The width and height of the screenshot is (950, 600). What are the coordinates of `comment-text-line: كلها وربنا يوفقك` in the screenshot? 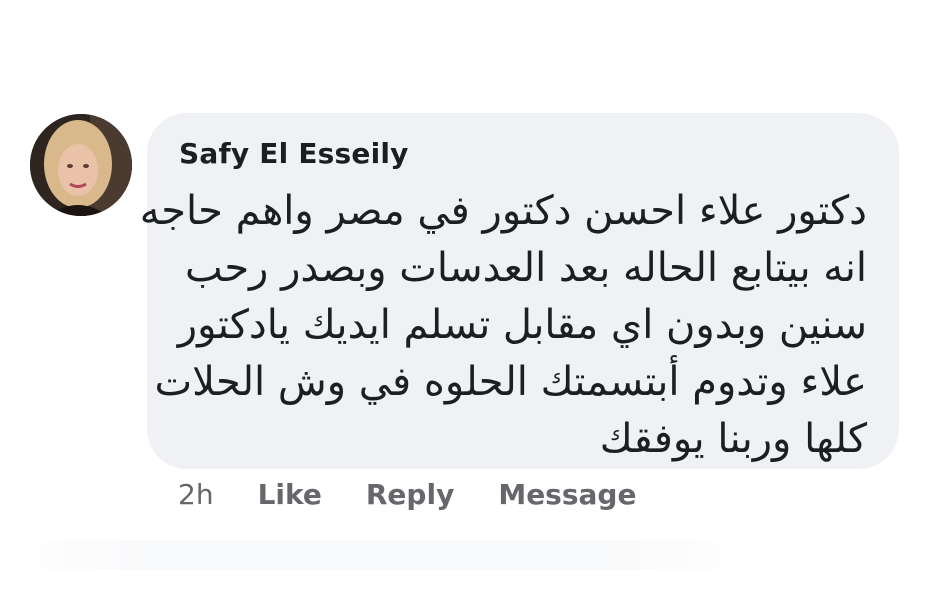 It's located at (733, 439).